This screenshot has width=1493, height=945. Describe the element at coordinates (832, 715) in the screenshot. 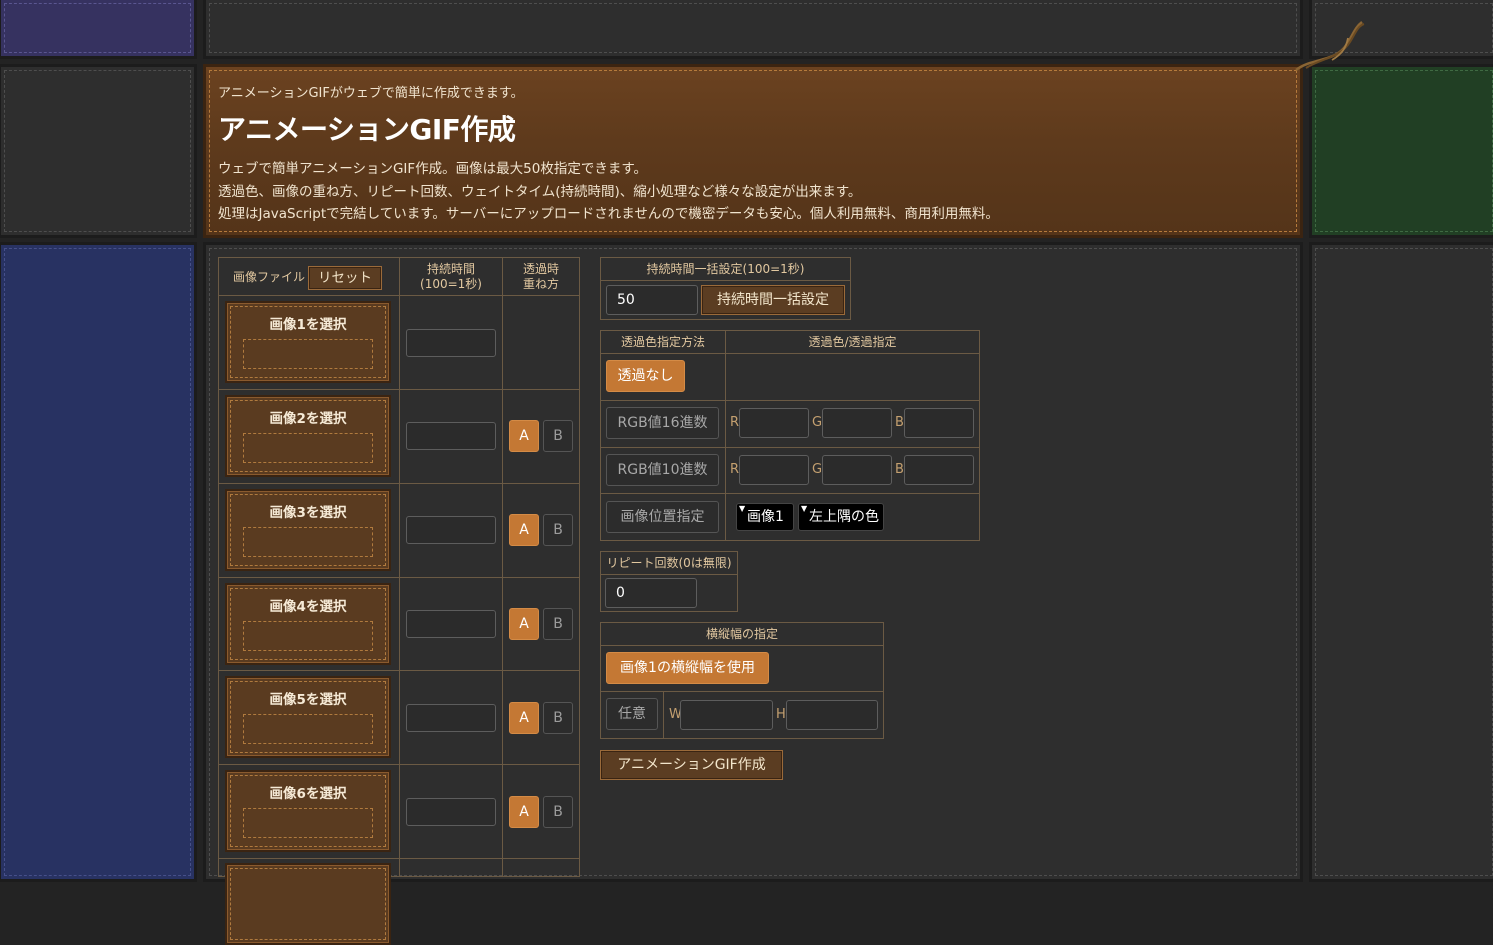

I see `height-input` at that location.